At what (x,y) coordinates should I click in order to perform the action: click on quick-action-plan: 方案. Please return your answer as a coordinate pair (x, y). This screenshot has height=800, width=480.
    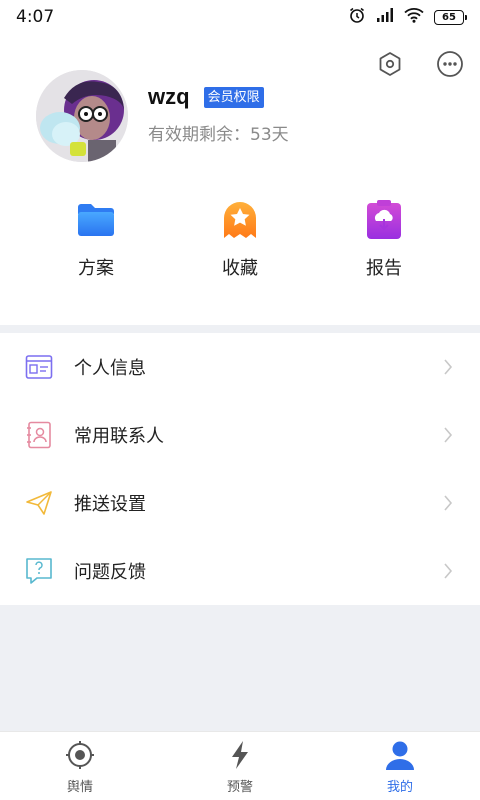
    Looking at the image, I should click on (96, 239).